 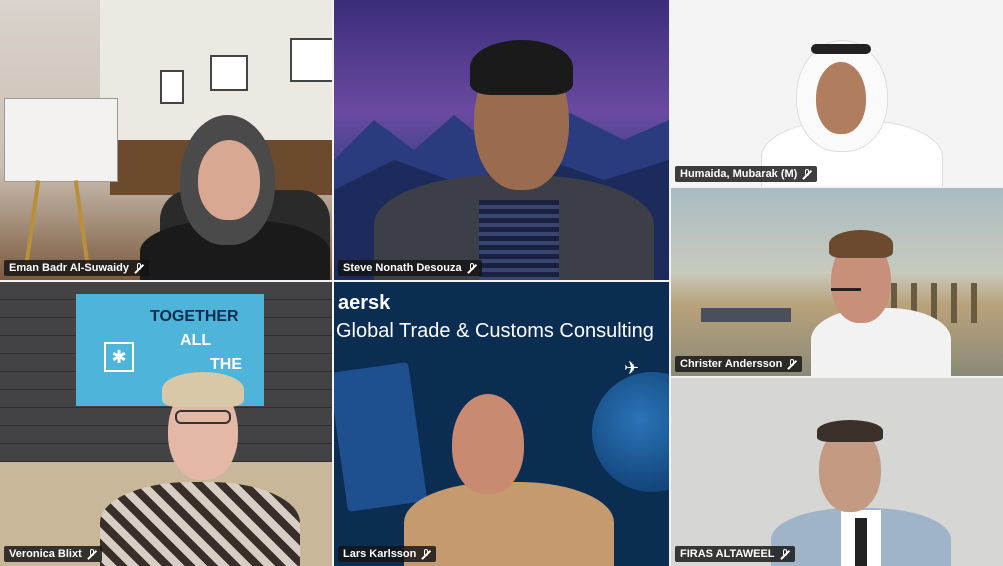 What do you see at coordinates (519, 240) in the screenshot?
I see `striped-shirt` at bounding box center [519, 240].